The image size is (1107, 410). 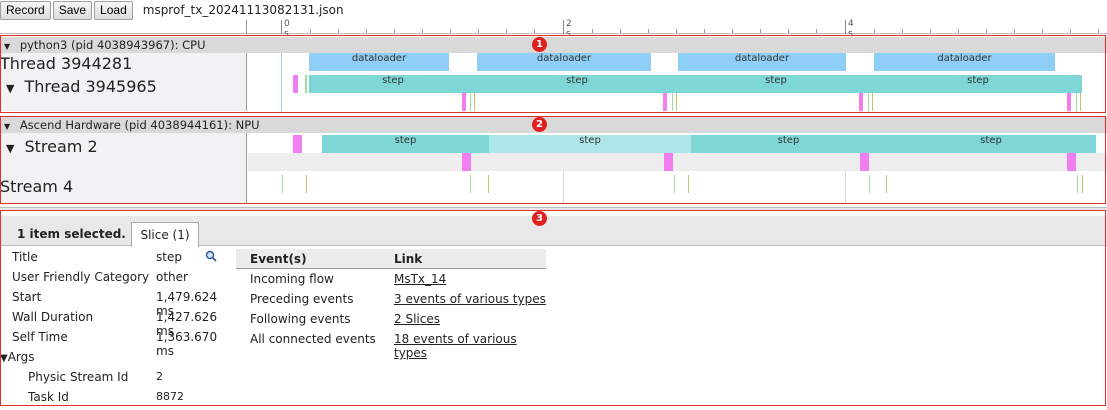 I want to click on save-button: Save, so click(x=72, y=10).